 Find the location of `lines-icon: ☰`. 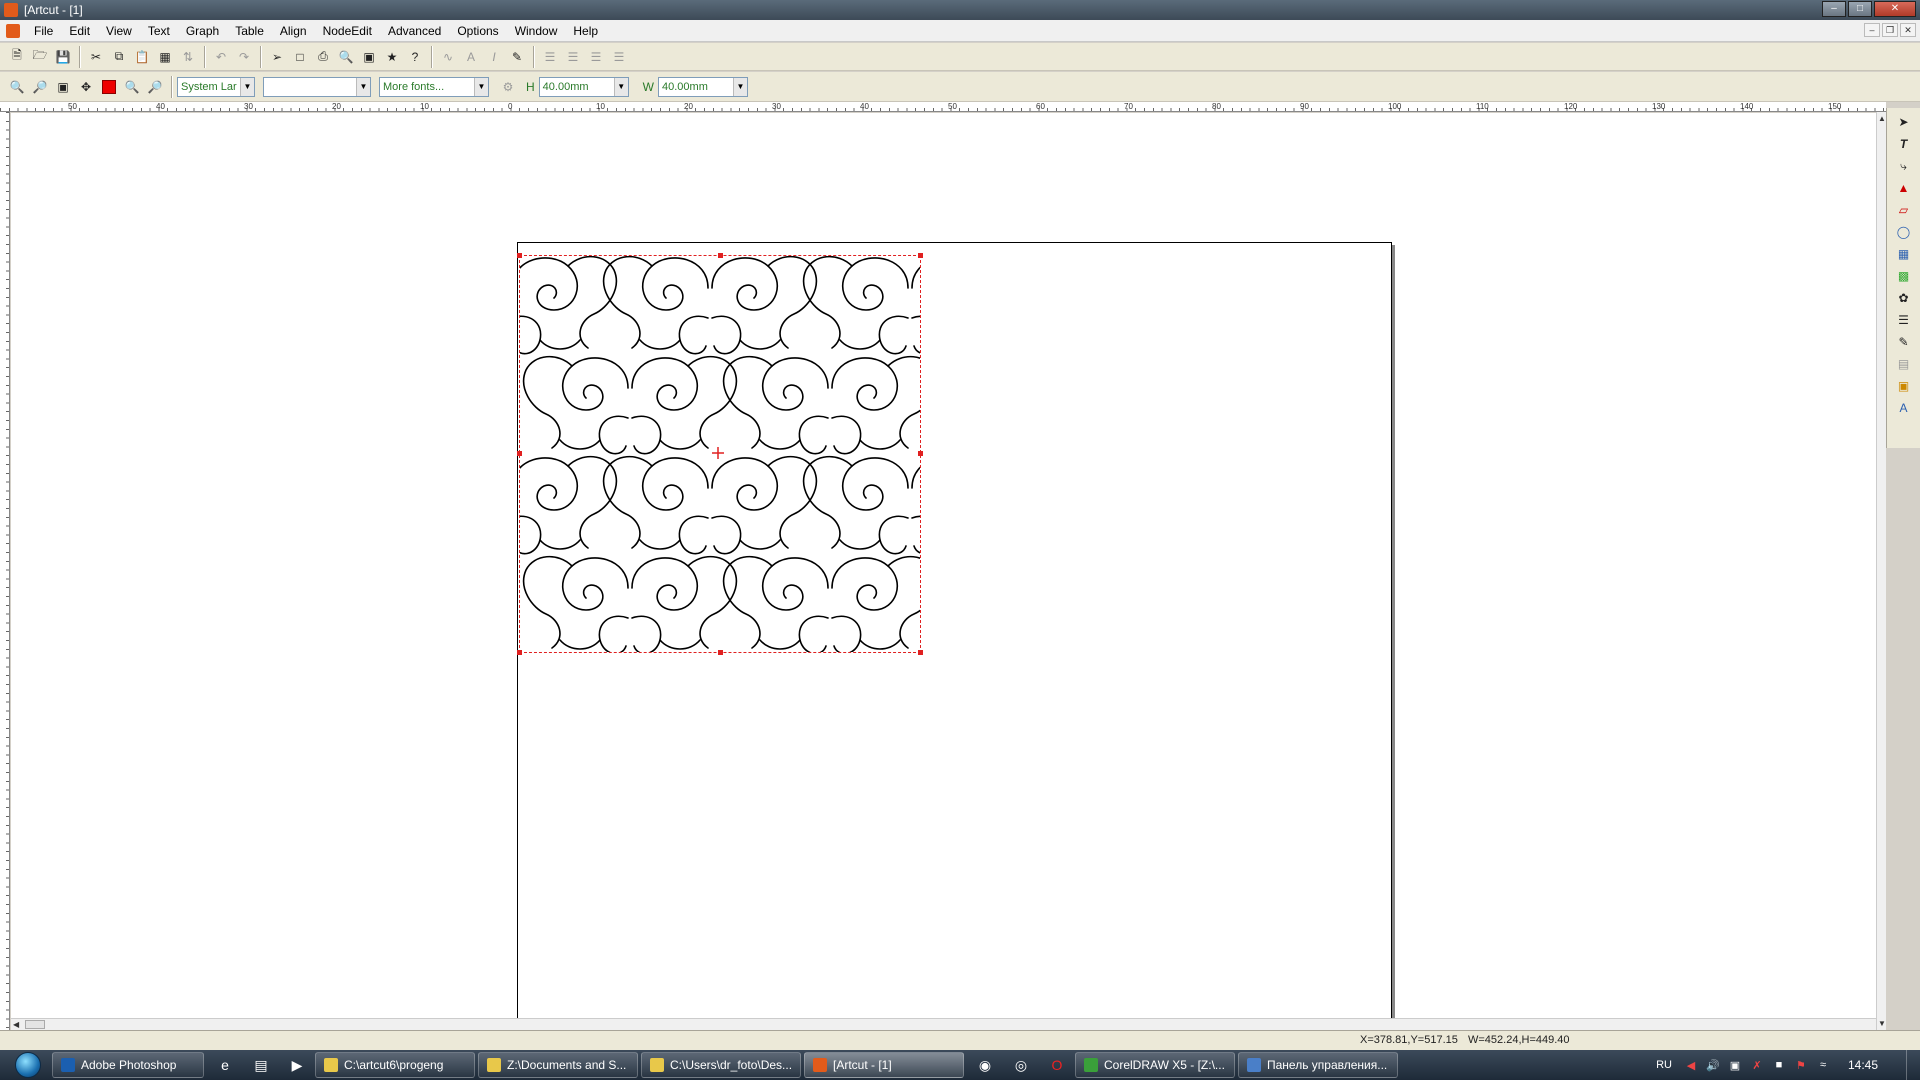

lines-icon: ☰ is located at coordinates (1904, 320).